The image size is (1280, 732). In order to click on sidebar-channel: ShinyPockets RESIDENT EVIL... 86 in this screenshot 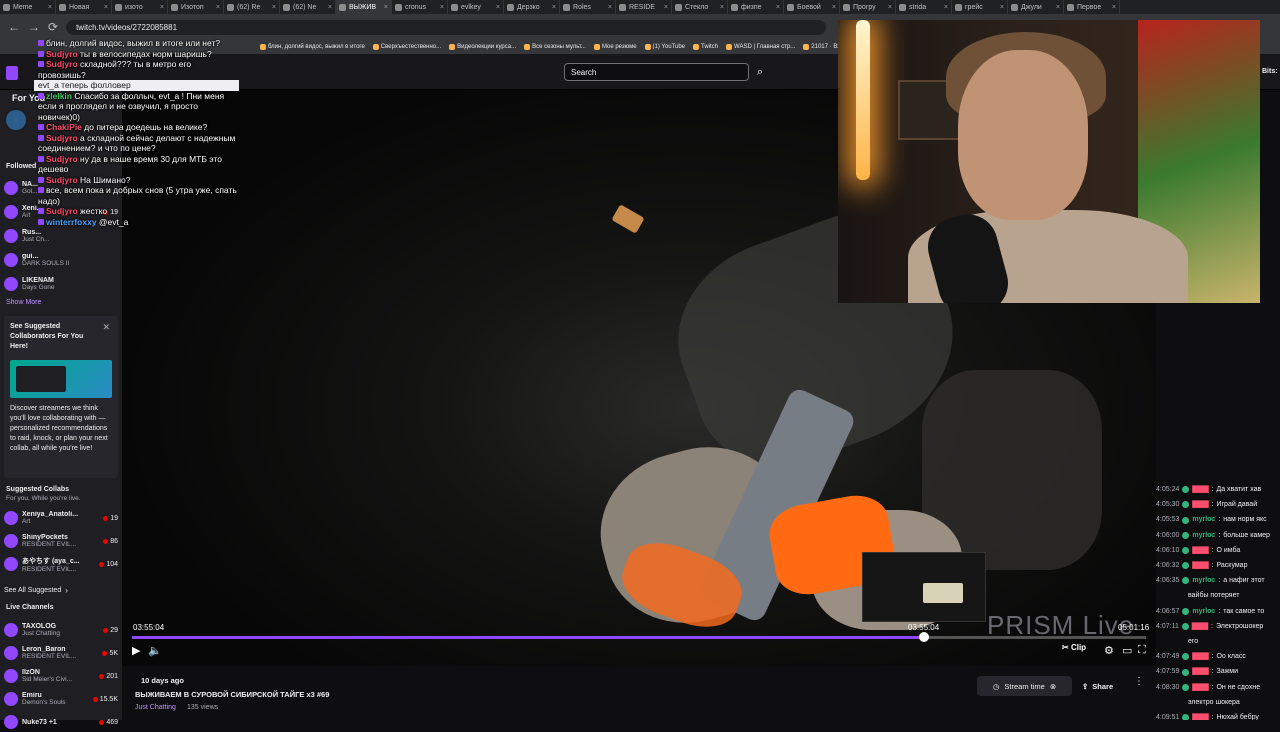, I will do `click(61, 541)`.